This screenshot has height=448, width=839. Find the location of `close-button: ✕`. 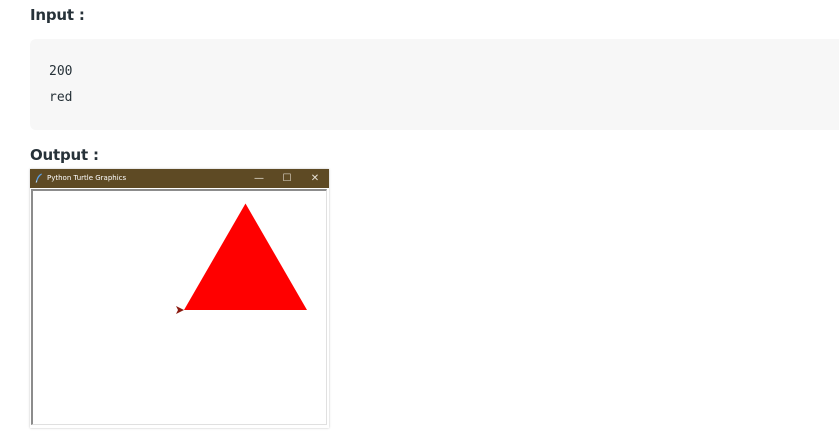

close-button: ✕ is located at coordinates (315, 178).